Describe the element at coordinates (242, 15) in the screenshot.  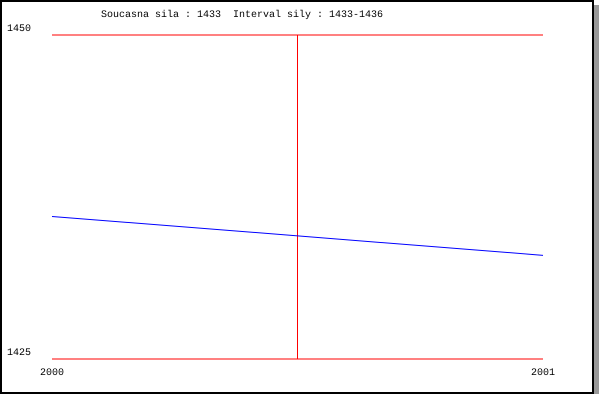
I see `chart-title: Soucasna sila : 1433 Interval sily : 1433-1436` at that location.